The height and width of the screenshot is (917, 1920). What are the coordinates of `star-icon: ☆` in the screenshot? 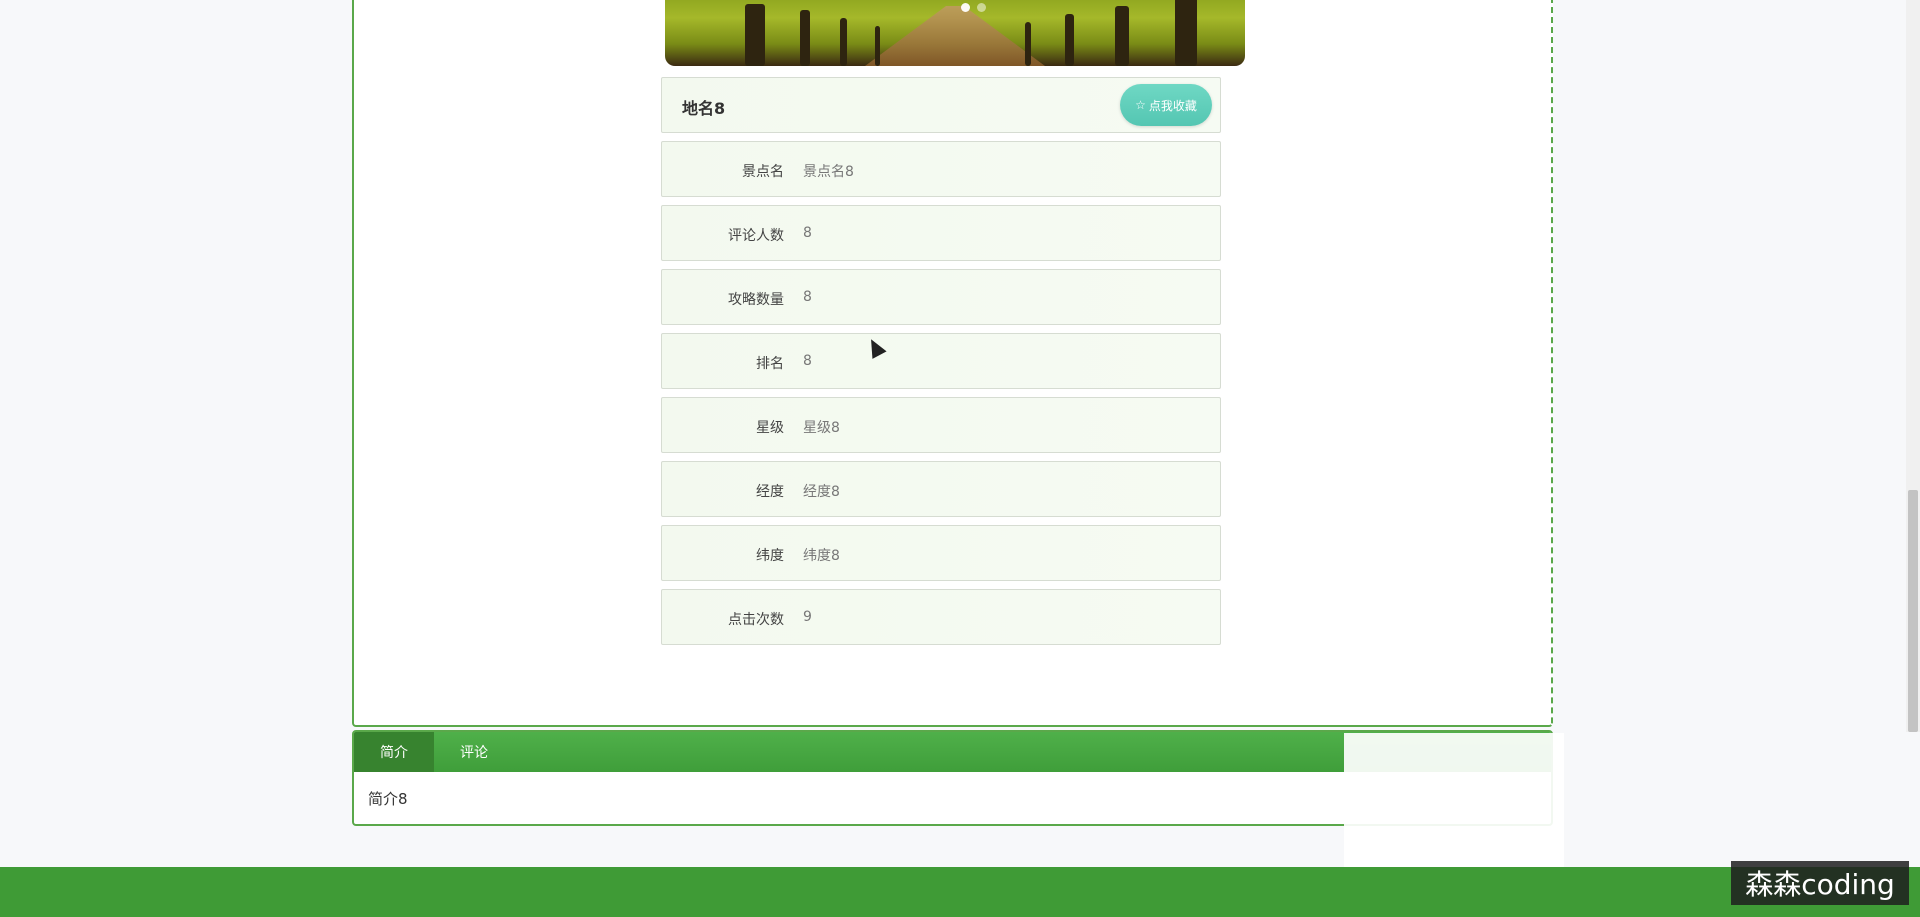 It's located at (1140, 105).